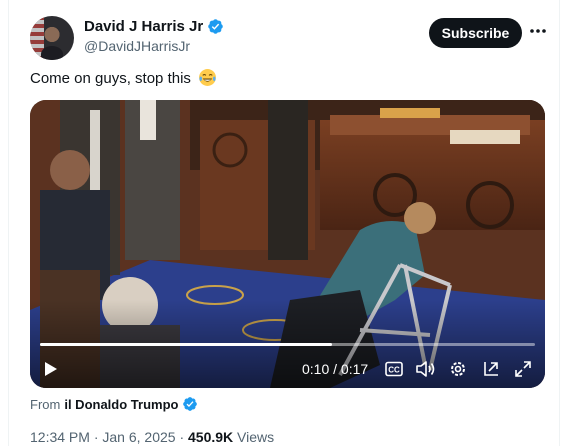 Image resolution: width=568 pixels, height=446 pixels. I want to click on video-current-time: 0:10, so click(316, 369).